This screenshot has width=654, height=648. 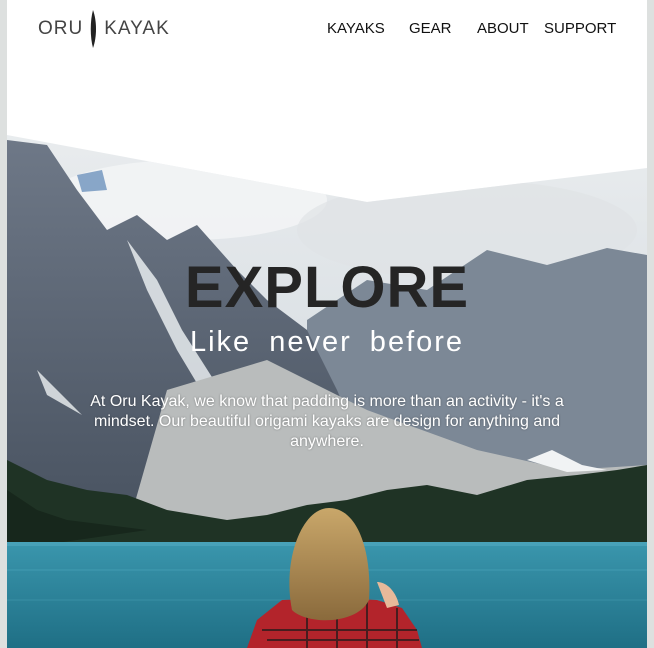 What do you see at coordinates (580, 28) in the screenshot?
I see `nav-support: SUPPORT` at bounding box center [580, 28].